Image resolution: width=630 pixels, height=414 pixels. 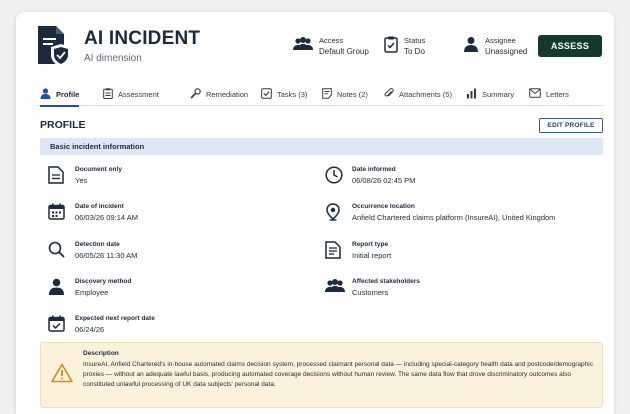 I want to click on tab-label: Assessment, so click(x=138, y=94).